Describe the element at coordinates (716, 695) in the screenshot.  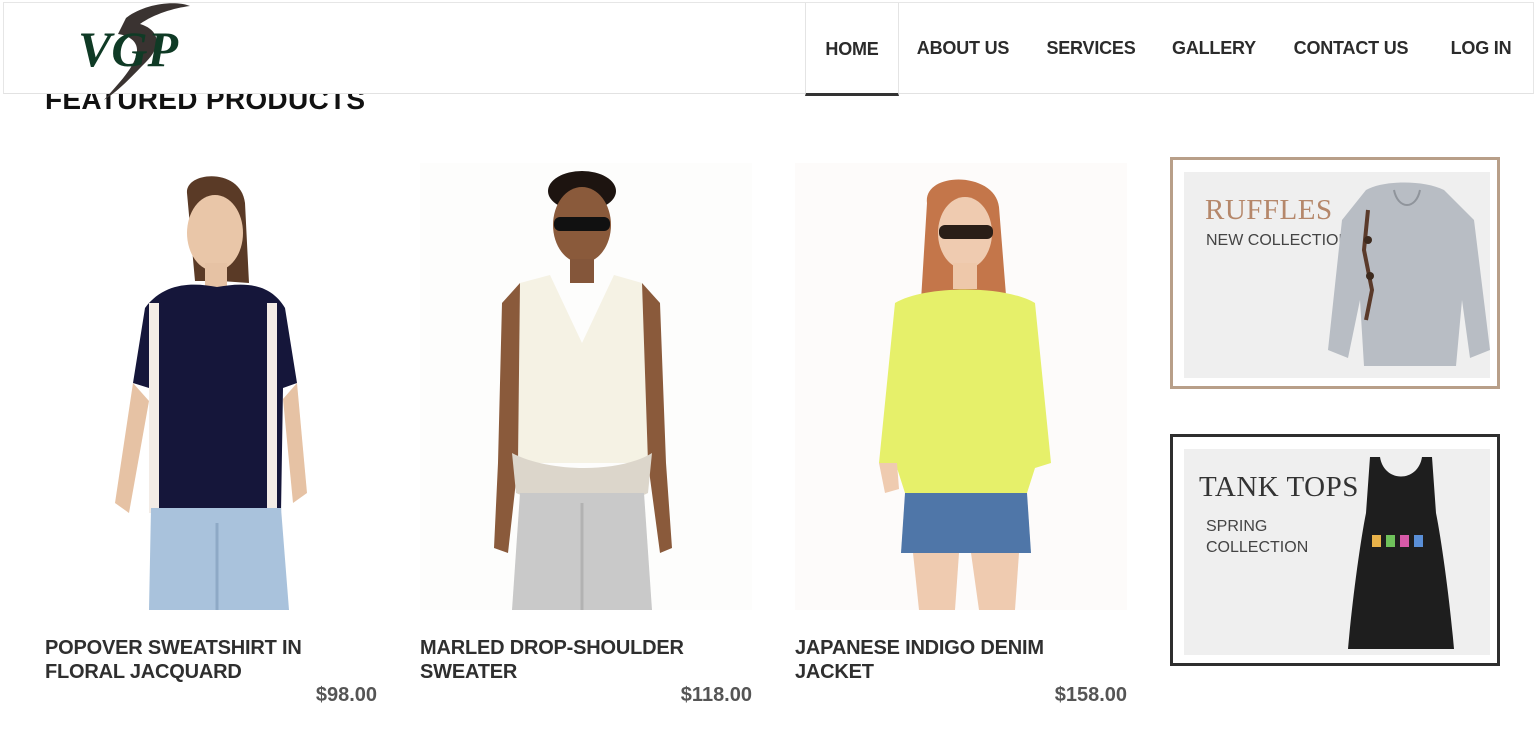
I see `product-price: $118.00` at that location.